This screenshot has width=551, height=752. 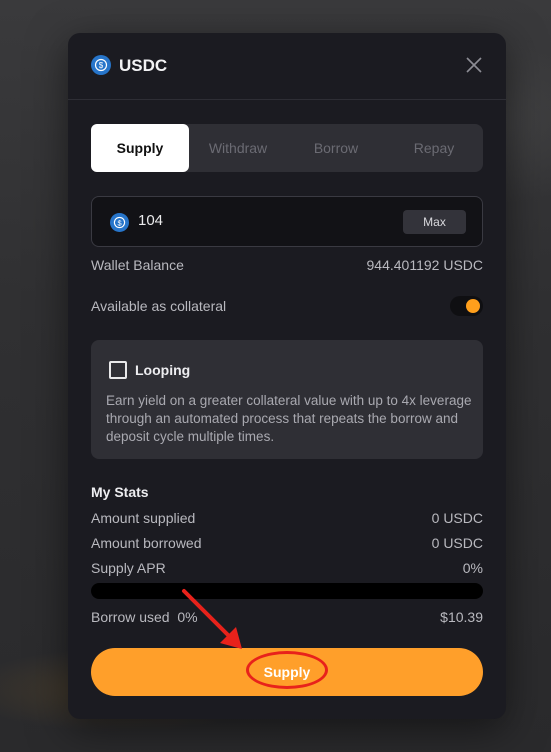 What do you see at coordinates (287, 306) in the screenshot?
I see `collateral-row: Available as collateral` at bounding box center [287, 306].